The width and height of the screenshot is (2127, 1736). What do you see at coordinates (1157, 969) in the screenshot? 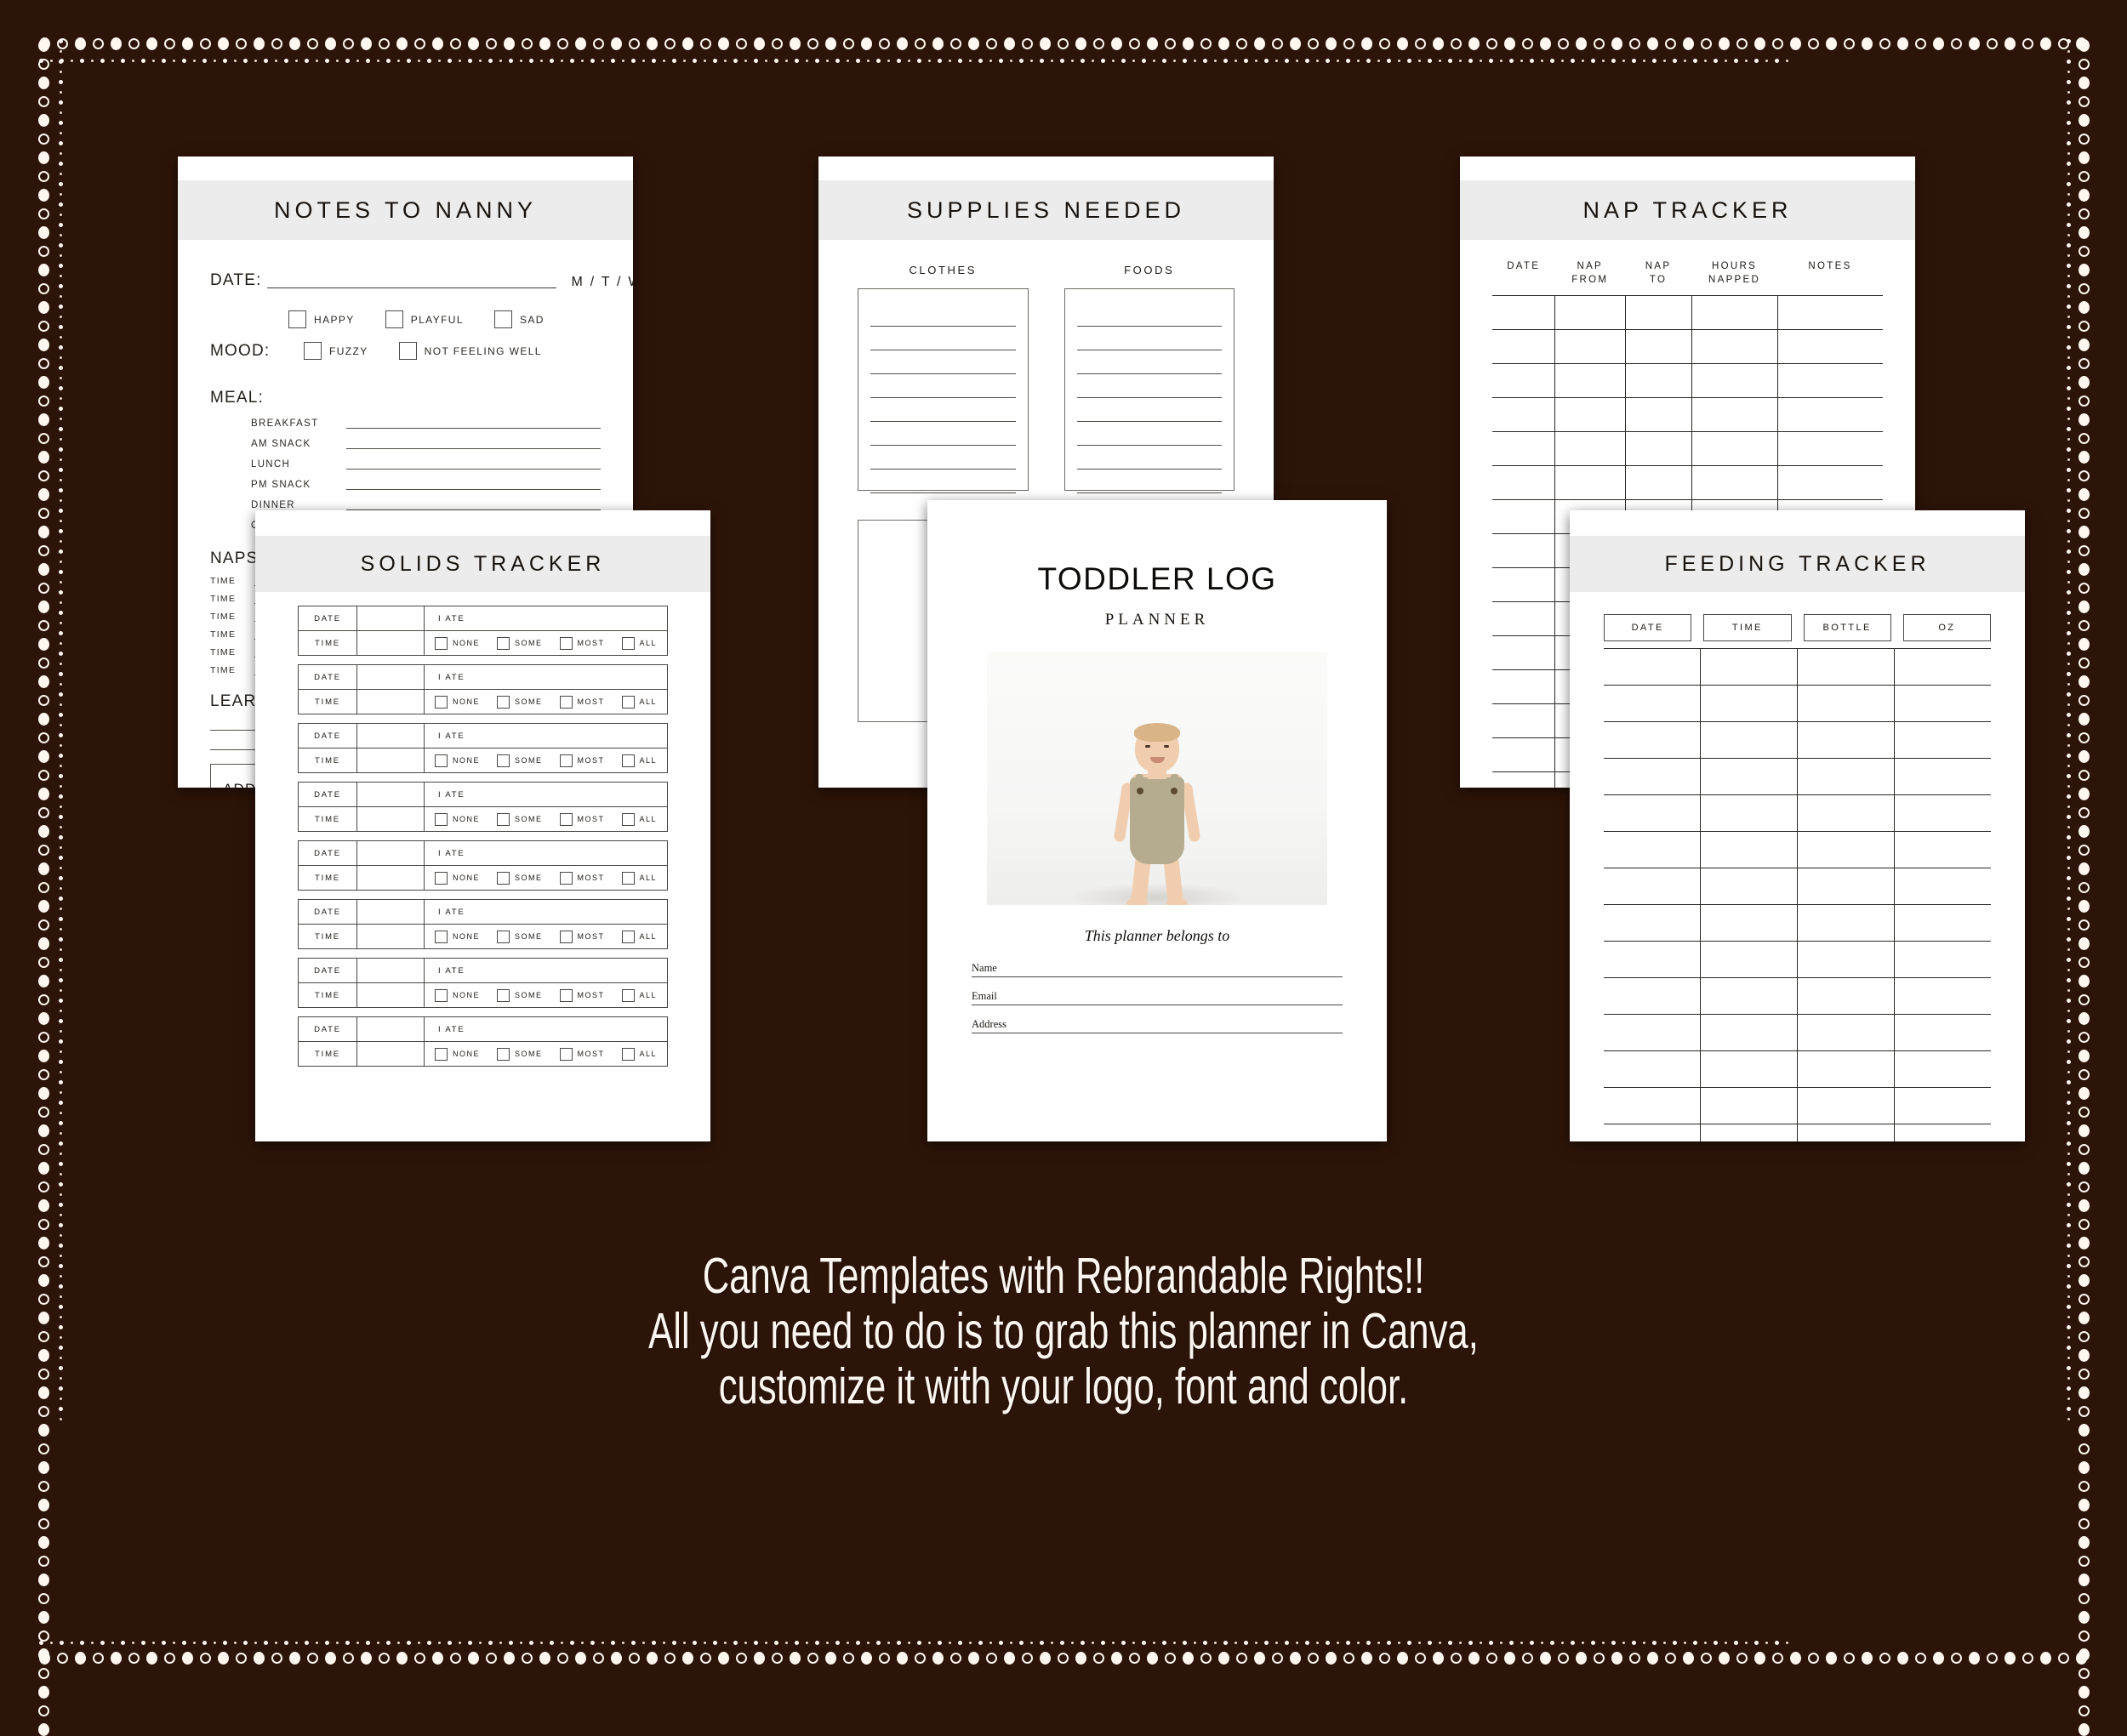
I see `field-name: Name` at bounding box center [1157, 969].